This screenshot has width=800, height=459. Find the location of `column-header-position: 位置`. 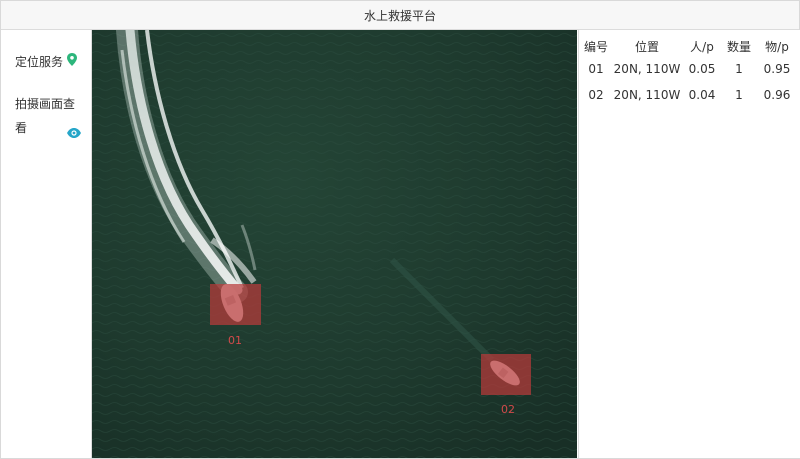

column-header-position: 位置 is located at coordinates (646, 46).